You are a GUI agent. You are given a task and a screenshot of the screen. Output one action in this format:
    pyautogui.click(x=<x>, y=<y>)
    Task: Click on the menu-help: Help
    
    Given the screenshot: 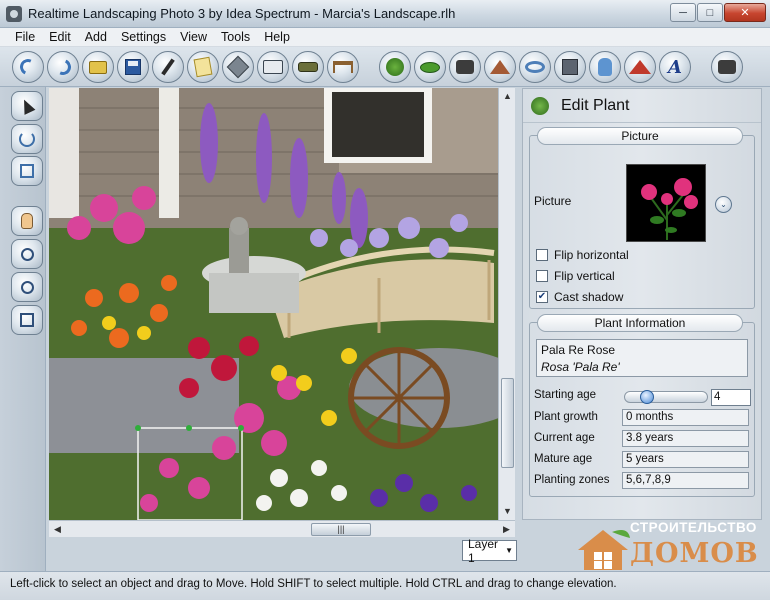 What is the action you would take?
    pyautogui.click(x=277, y=37)
    